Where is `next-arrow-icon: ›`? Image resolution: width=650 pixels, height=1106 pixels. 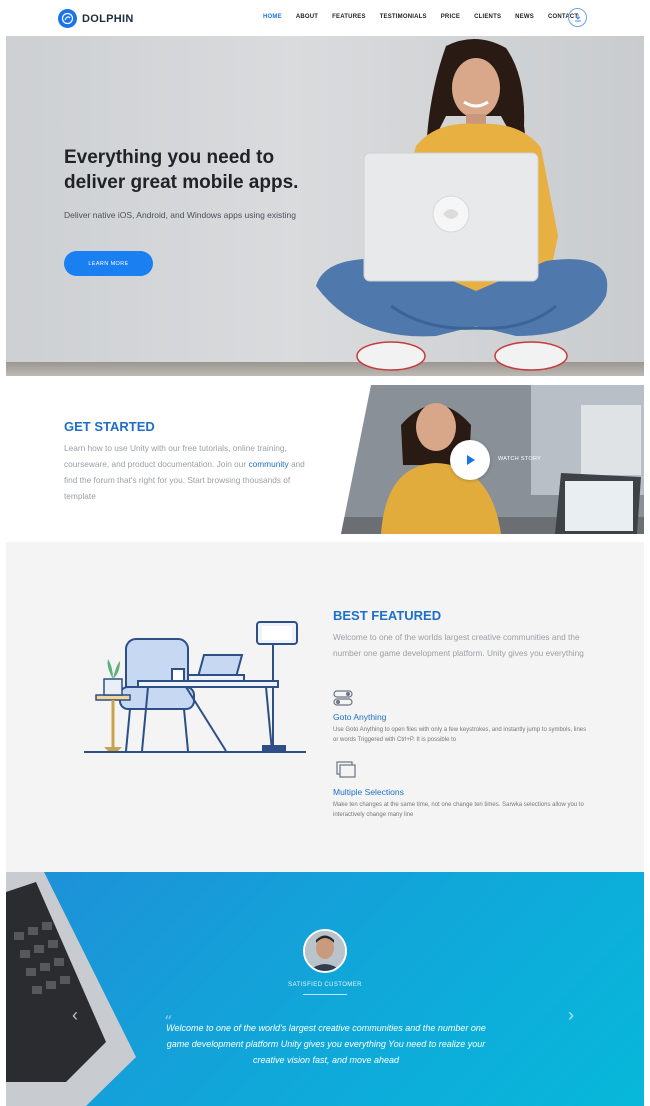 next-arrow-icon: › is located at coordinates (571, 1015).